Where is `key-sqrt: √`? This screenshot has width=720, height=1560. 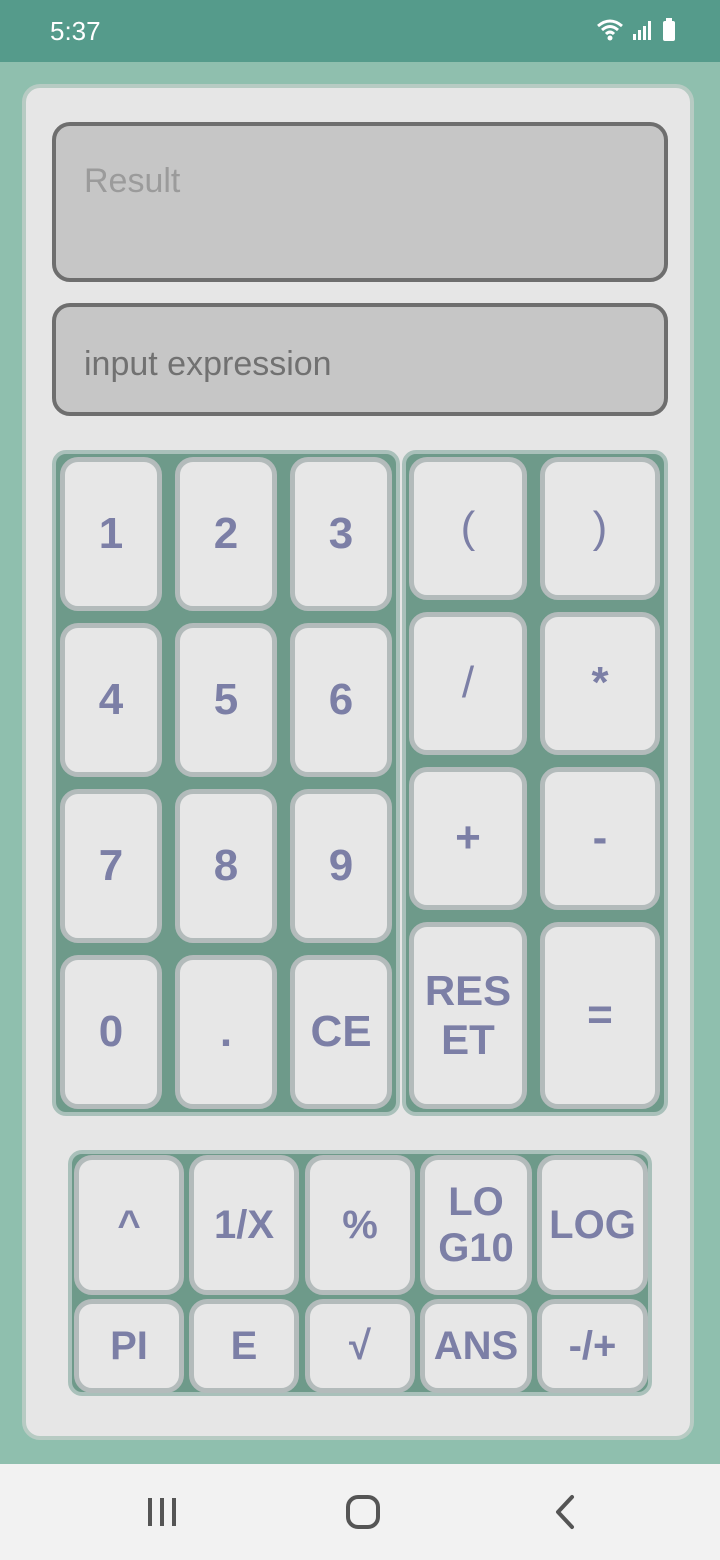 key-sqrt: √ is located at coordinates (360, 1346).